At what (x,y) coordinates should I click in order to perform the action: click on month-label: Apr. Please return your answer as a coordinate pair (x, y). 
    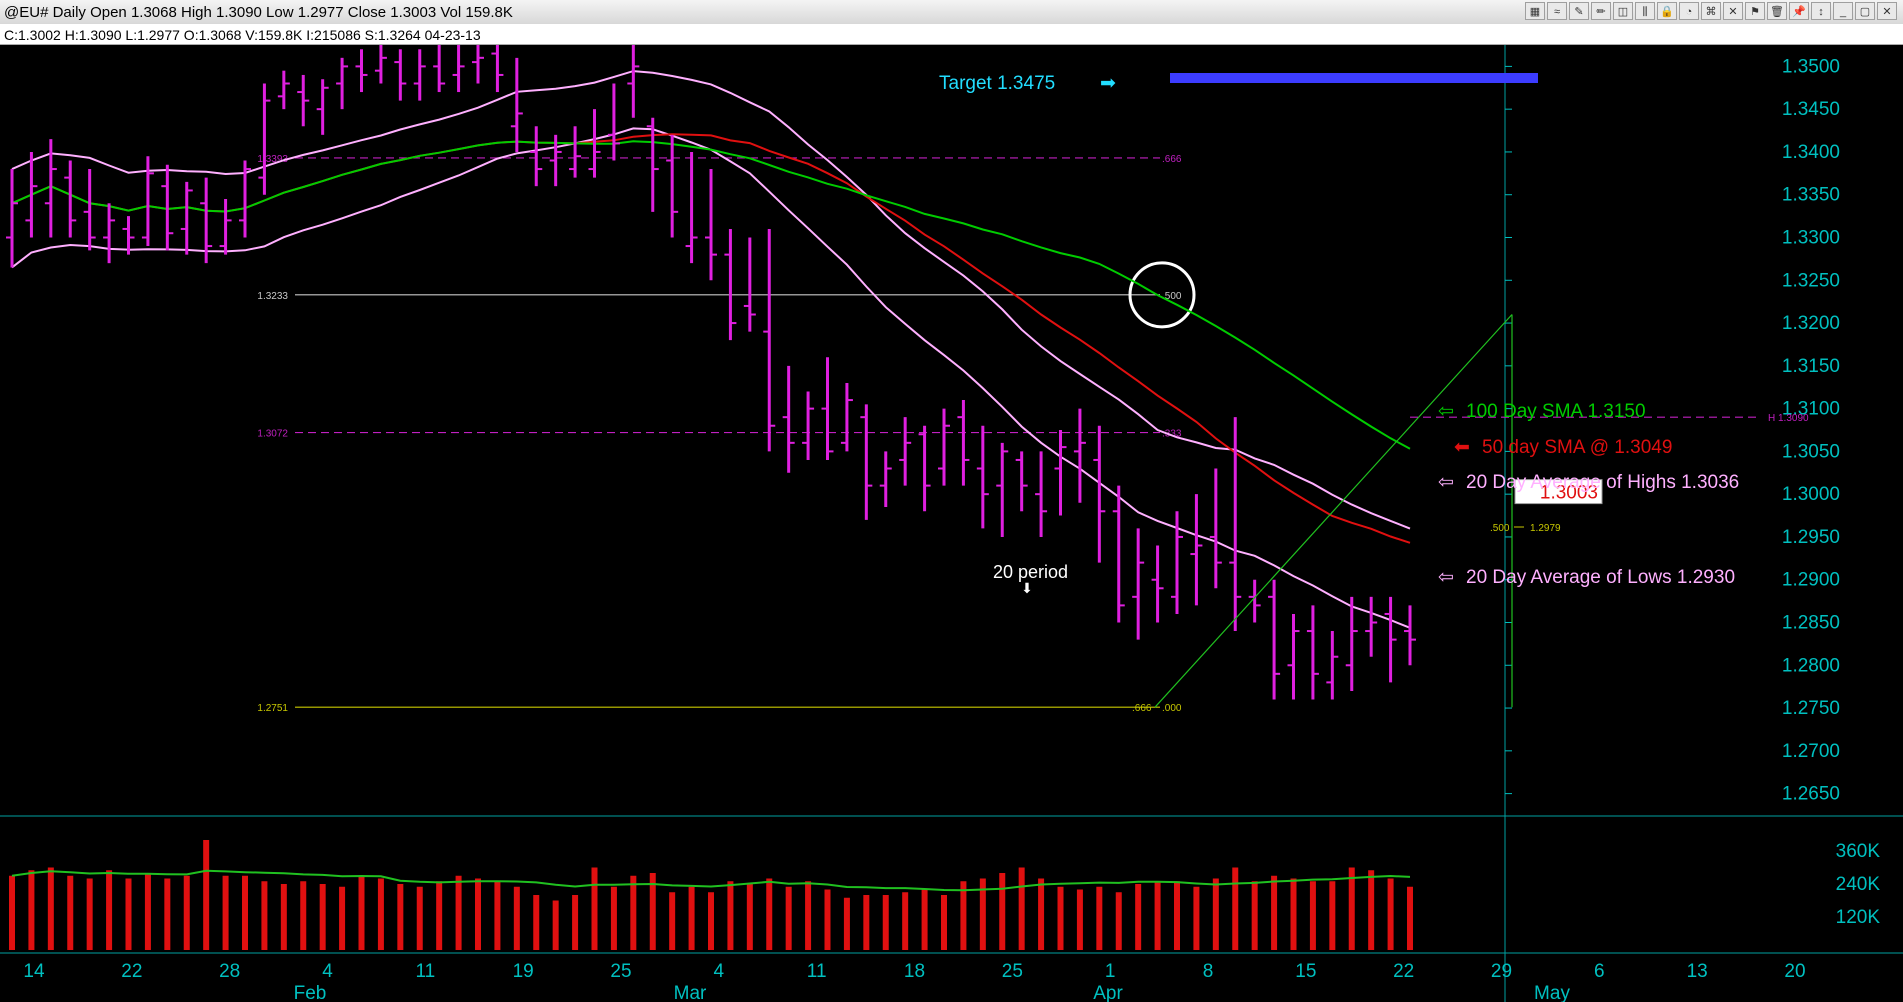
    Looking at the image, I should click on (1108, 992).